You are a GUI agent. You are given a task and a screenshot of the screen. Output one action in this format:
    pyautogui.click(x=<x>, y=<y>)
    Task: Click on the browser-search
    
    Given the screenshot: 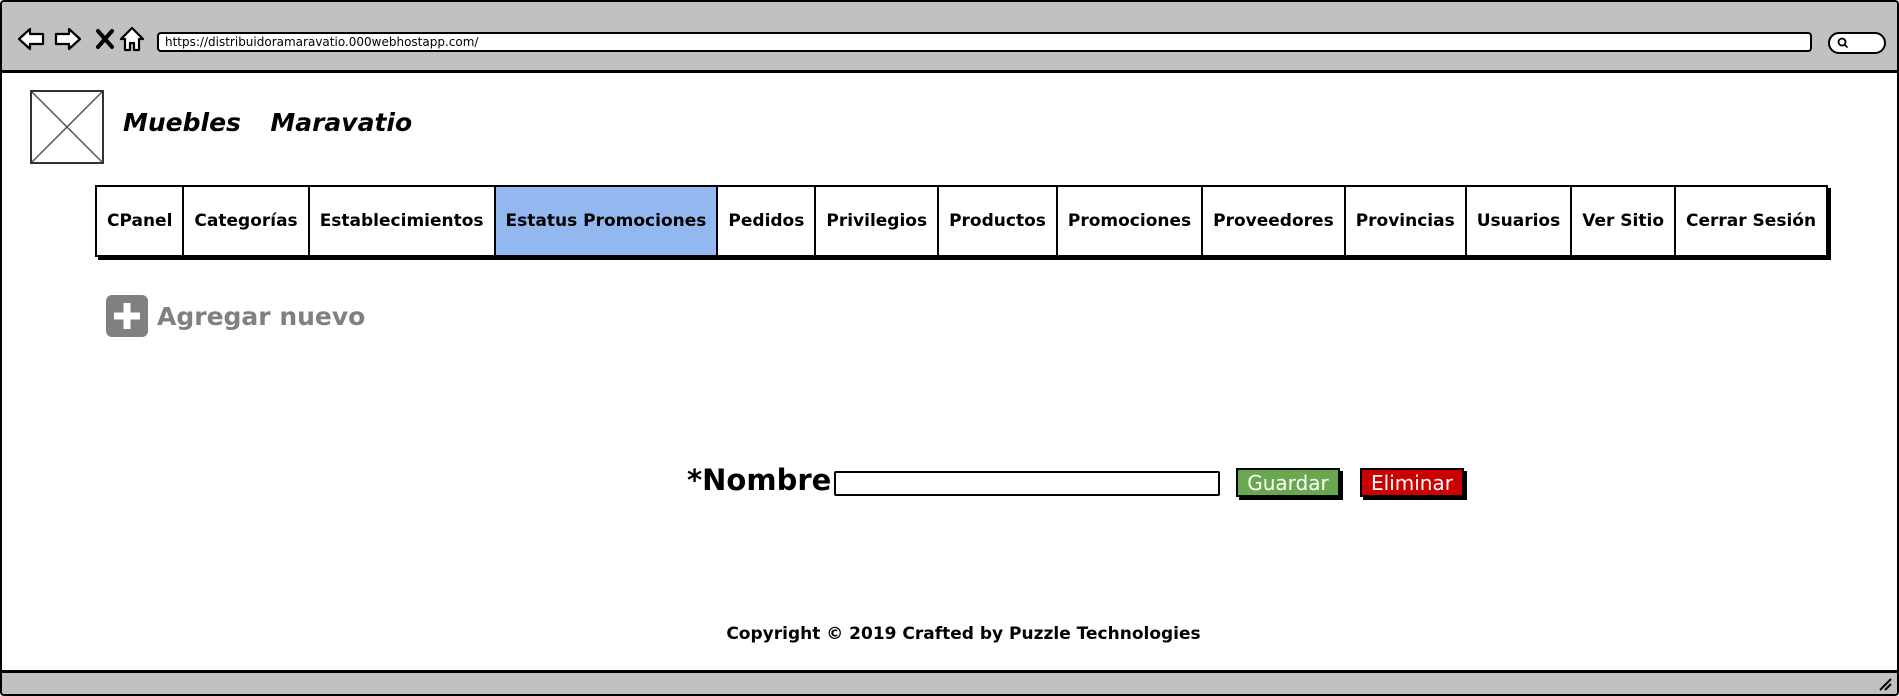 What is the action you would take?
    pyautogui.click(x=1857, y=43)
    